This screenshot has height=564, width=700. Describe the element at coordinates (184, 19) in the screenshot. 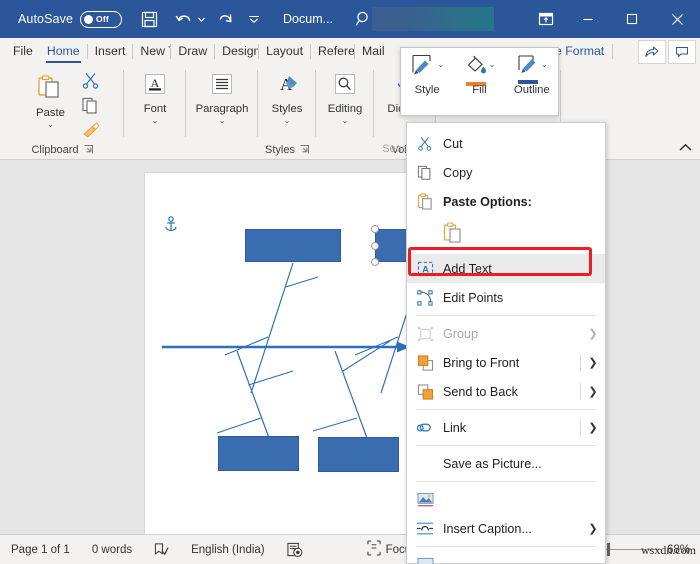

I see `undo-icon` at that location.